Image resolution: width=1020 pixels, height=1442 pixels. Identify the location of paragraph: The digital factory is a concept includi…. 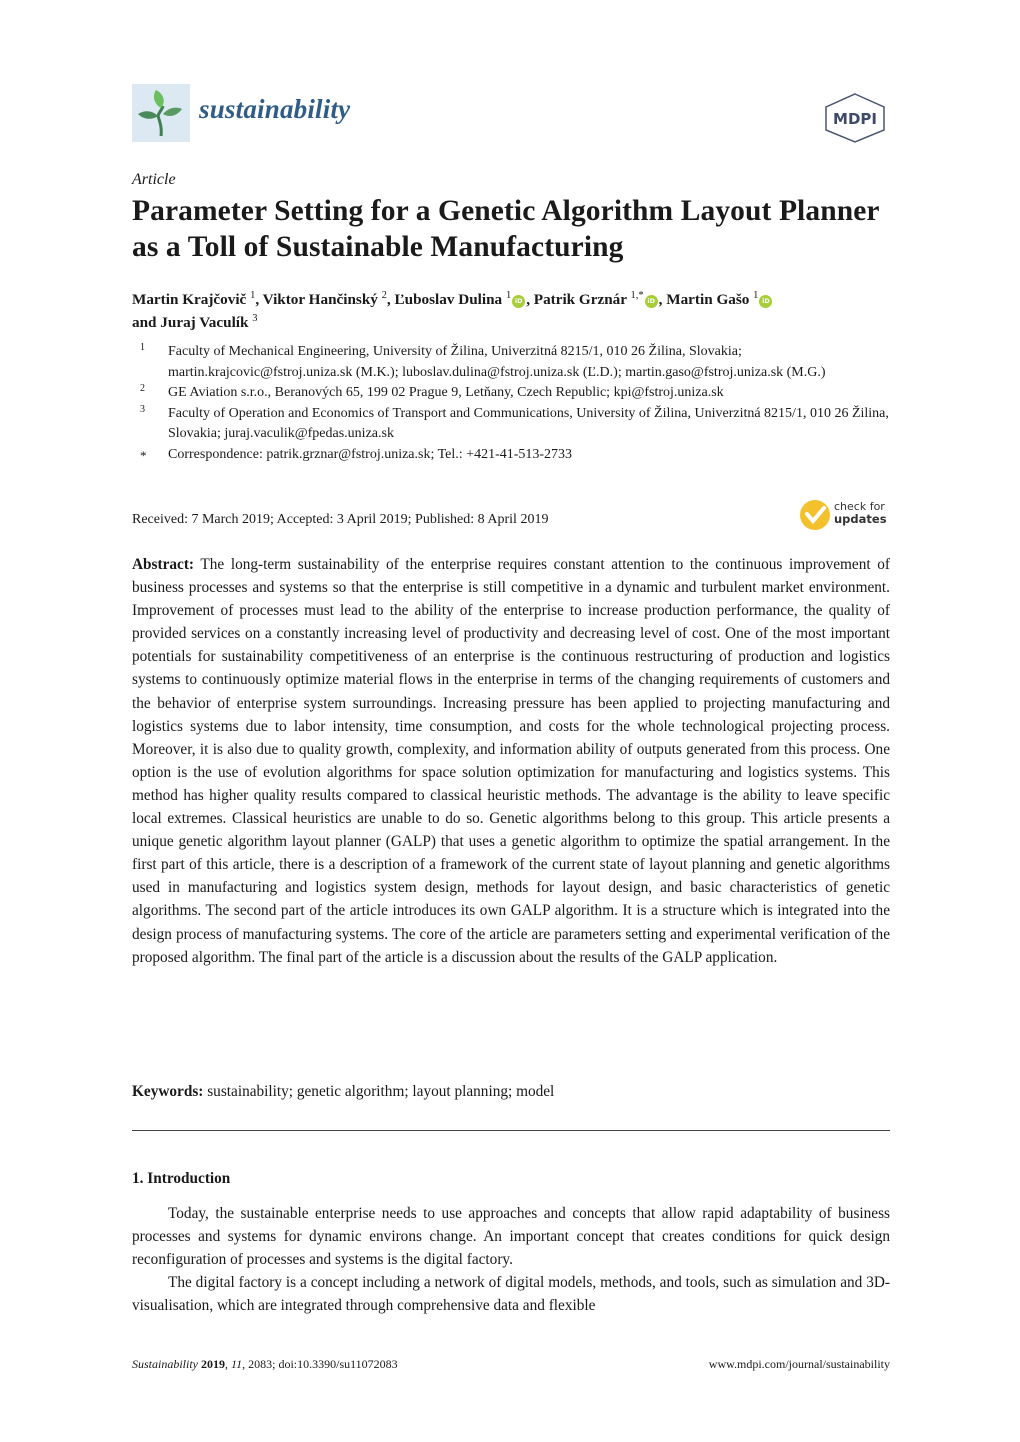
(511, 1294).